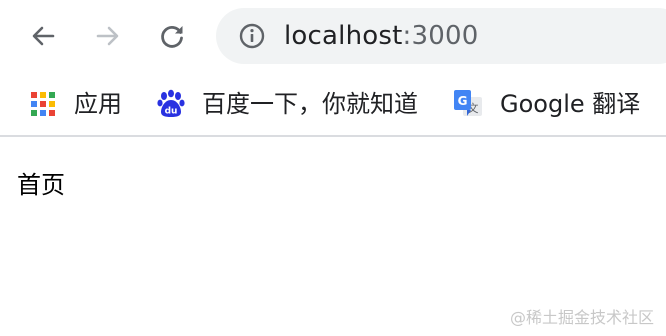  I want to click on arrow-right-icon, so click(107, 36).